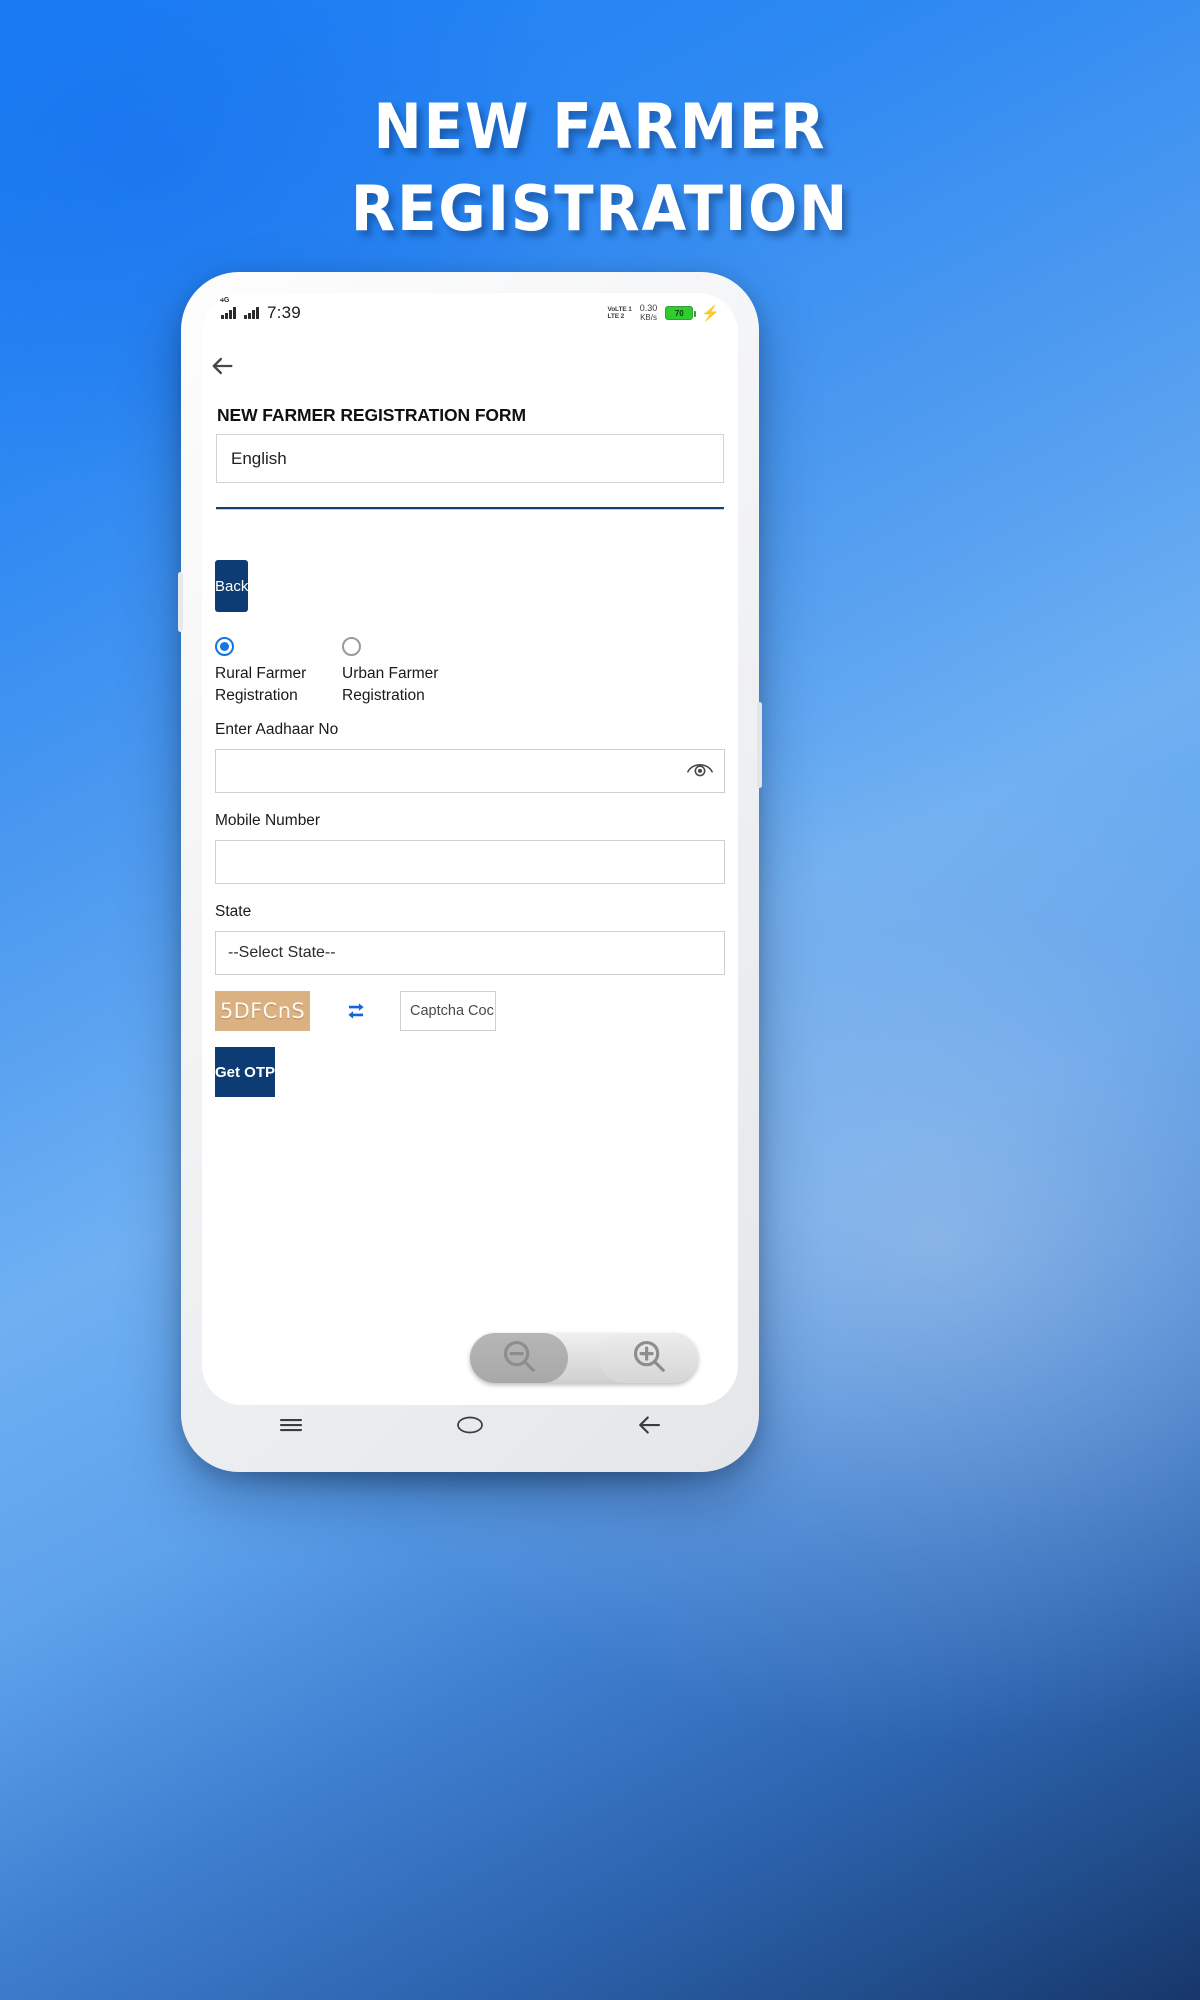 This screenshot has width=1200, height=2000. Describe the element at coordinates (262, 1011) in the screenshot. I see `captcha-image: 5DFCnS` at that location.